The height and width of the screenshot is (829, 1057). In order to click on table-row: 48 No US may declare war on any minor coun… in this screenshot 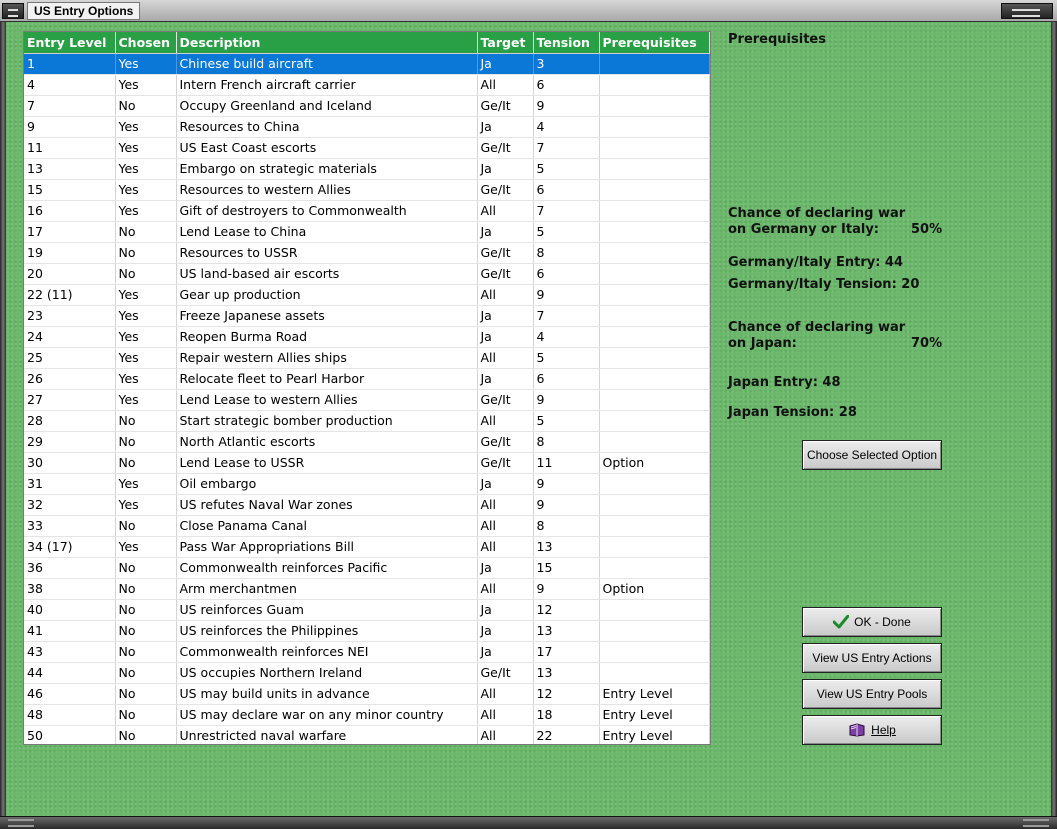, I will do `click(367, 715)`.